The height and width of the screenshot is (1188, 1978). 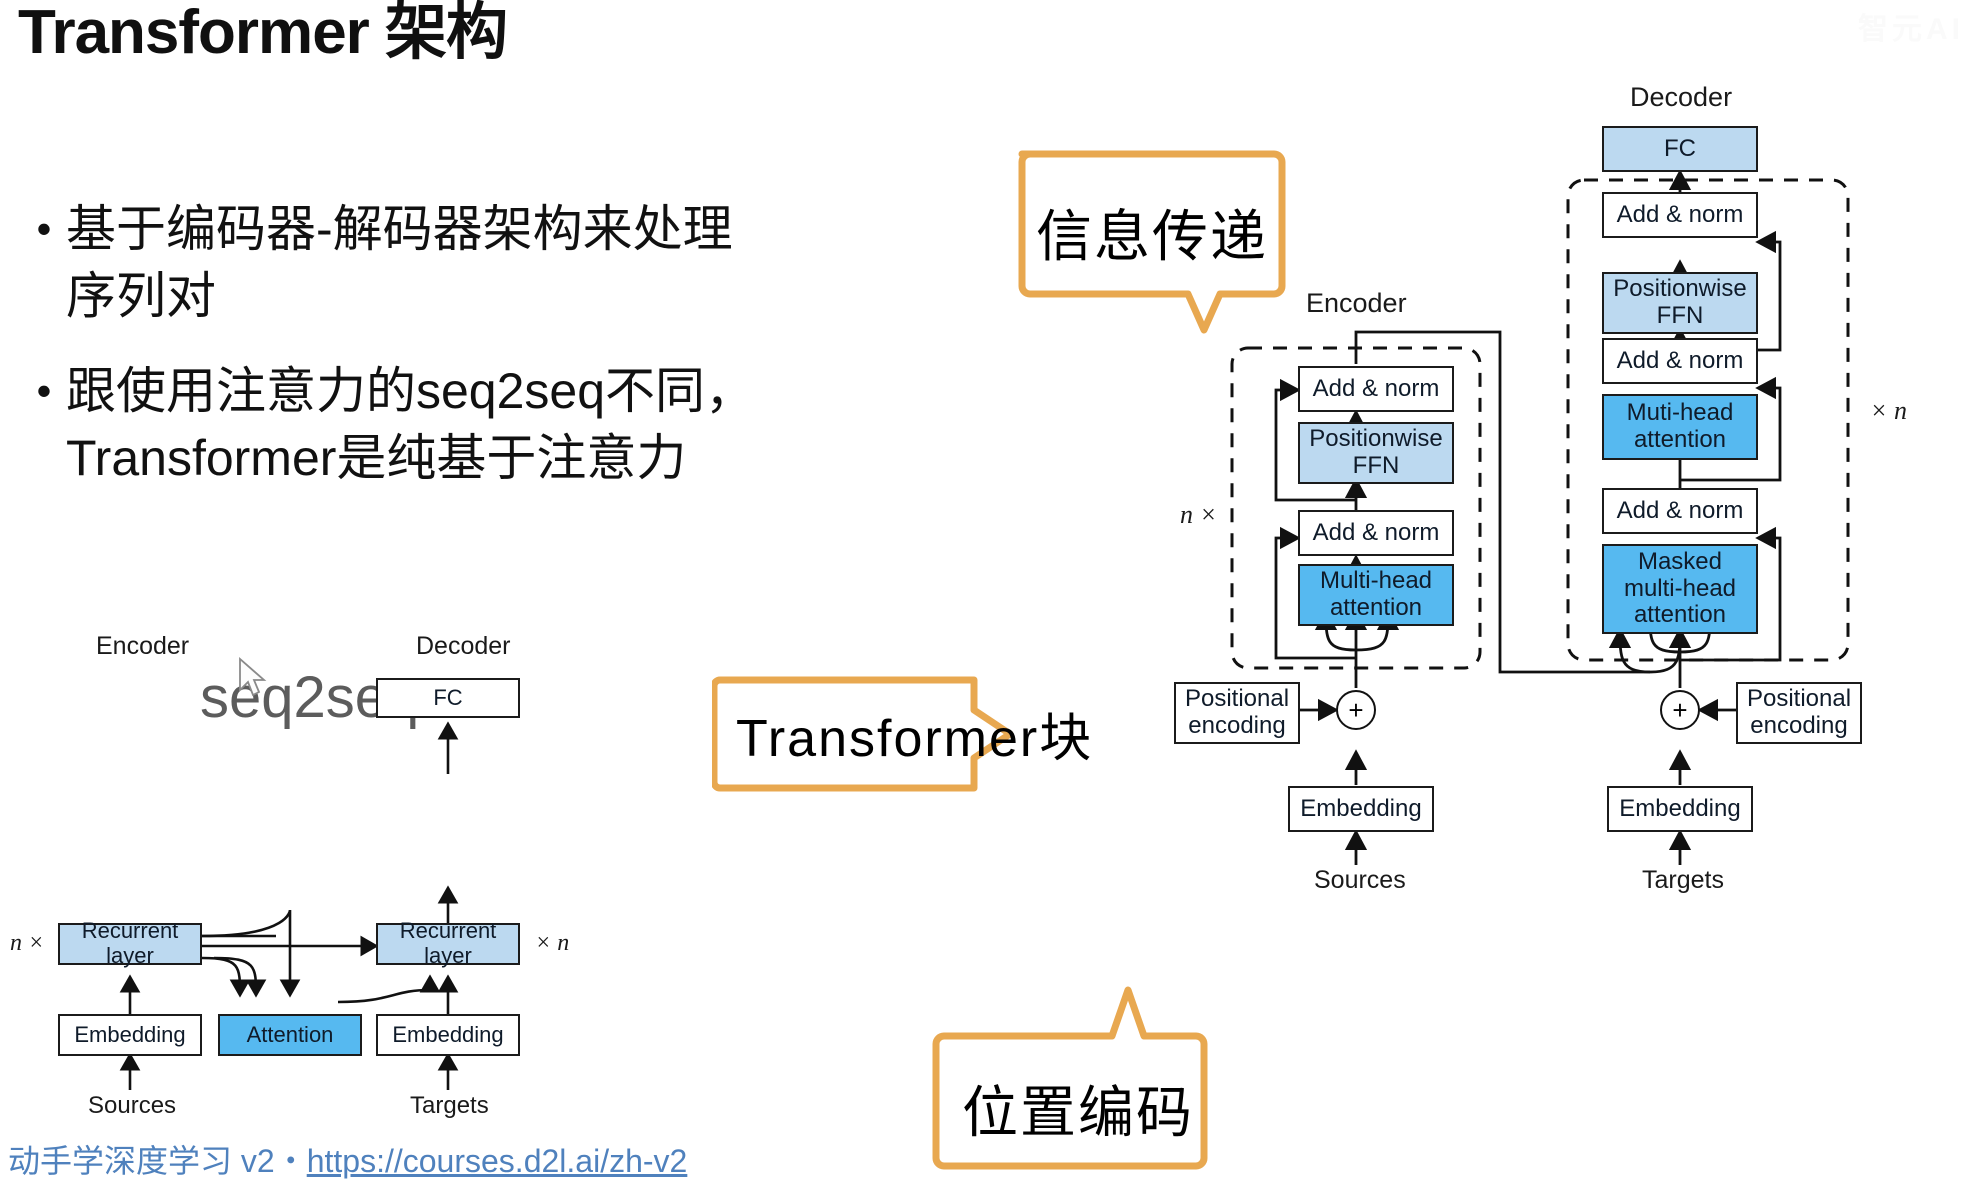 What do you see at coordinates (1152, 236) in the screenshot?
I see `callout-info-pass-label: 信息传递` at bounding box center [1152, 236].